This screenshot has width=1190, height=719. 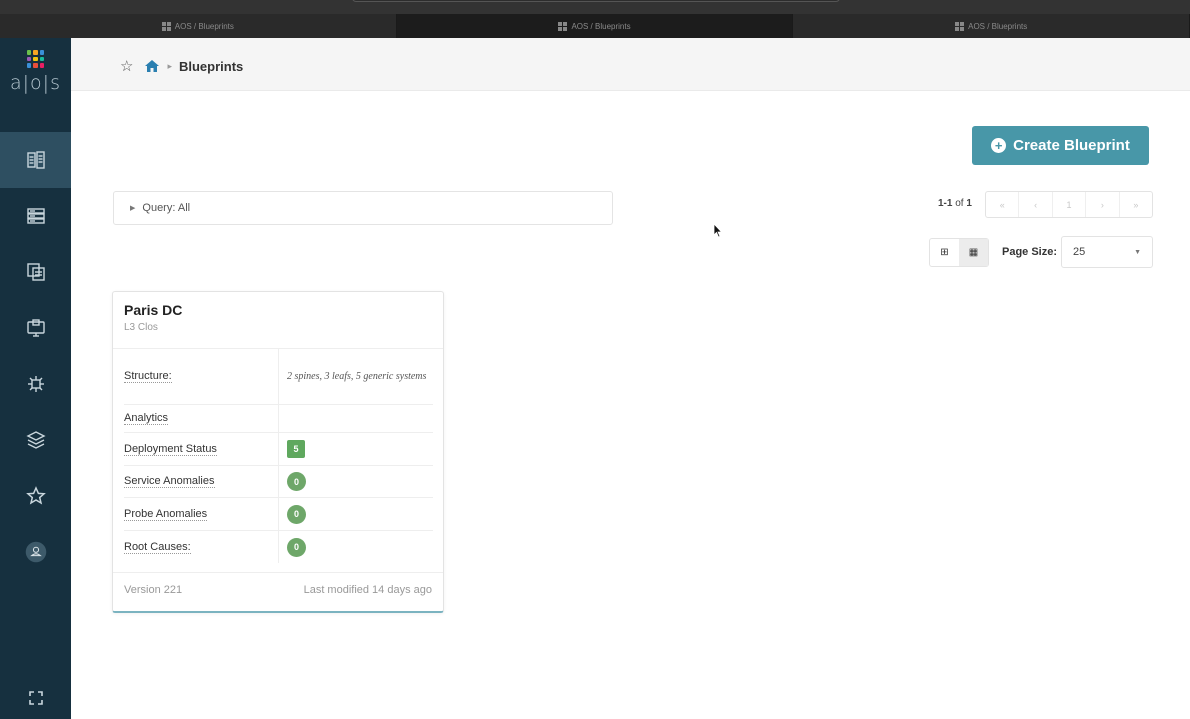 I want to click on user-icon, so click(x=35, y=552).